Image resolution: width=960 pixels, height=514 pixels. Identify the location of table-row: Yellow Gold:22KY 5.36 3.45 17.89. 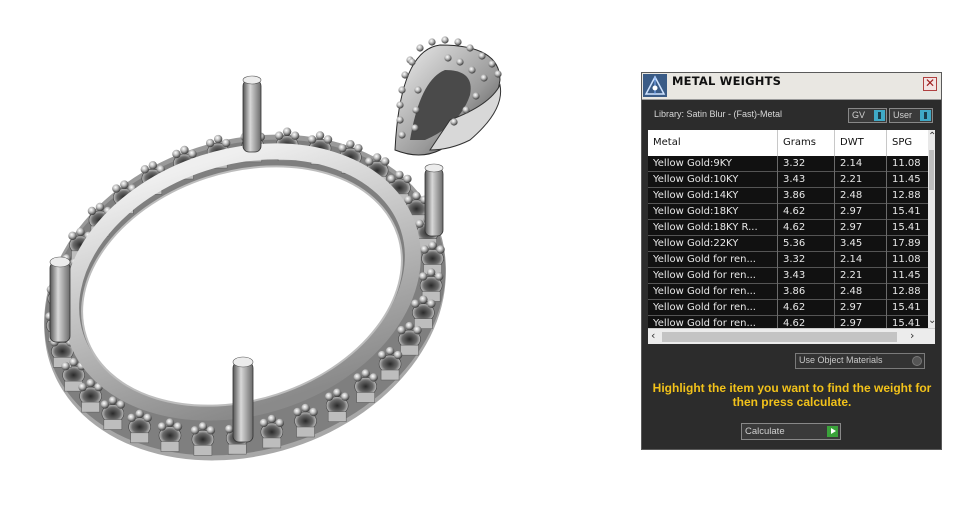
(788, 244).